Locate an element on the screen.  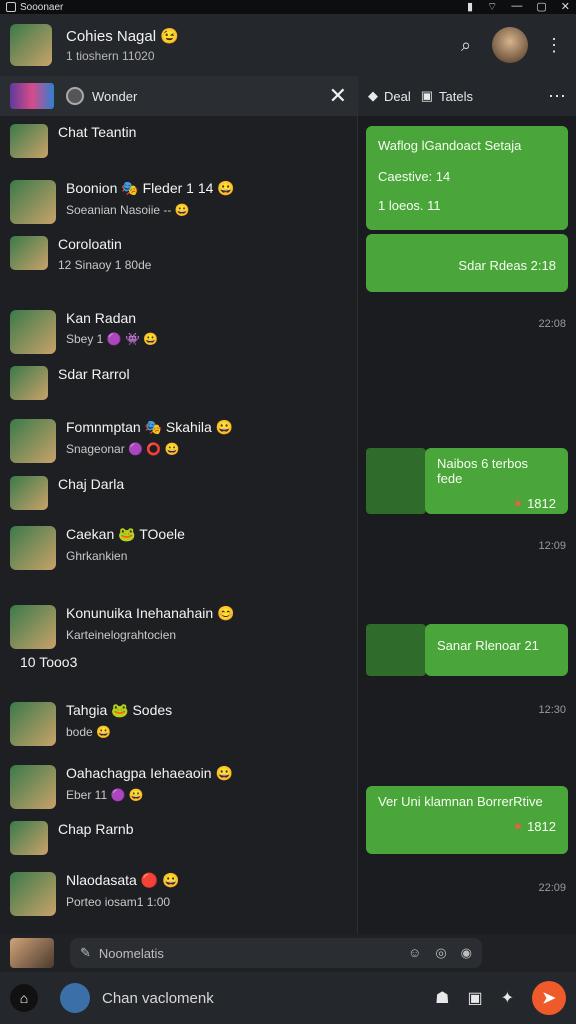
header-titles: Cohies Nagal 😉 1 tioshern 11020 is located at coordinates (122, 45).